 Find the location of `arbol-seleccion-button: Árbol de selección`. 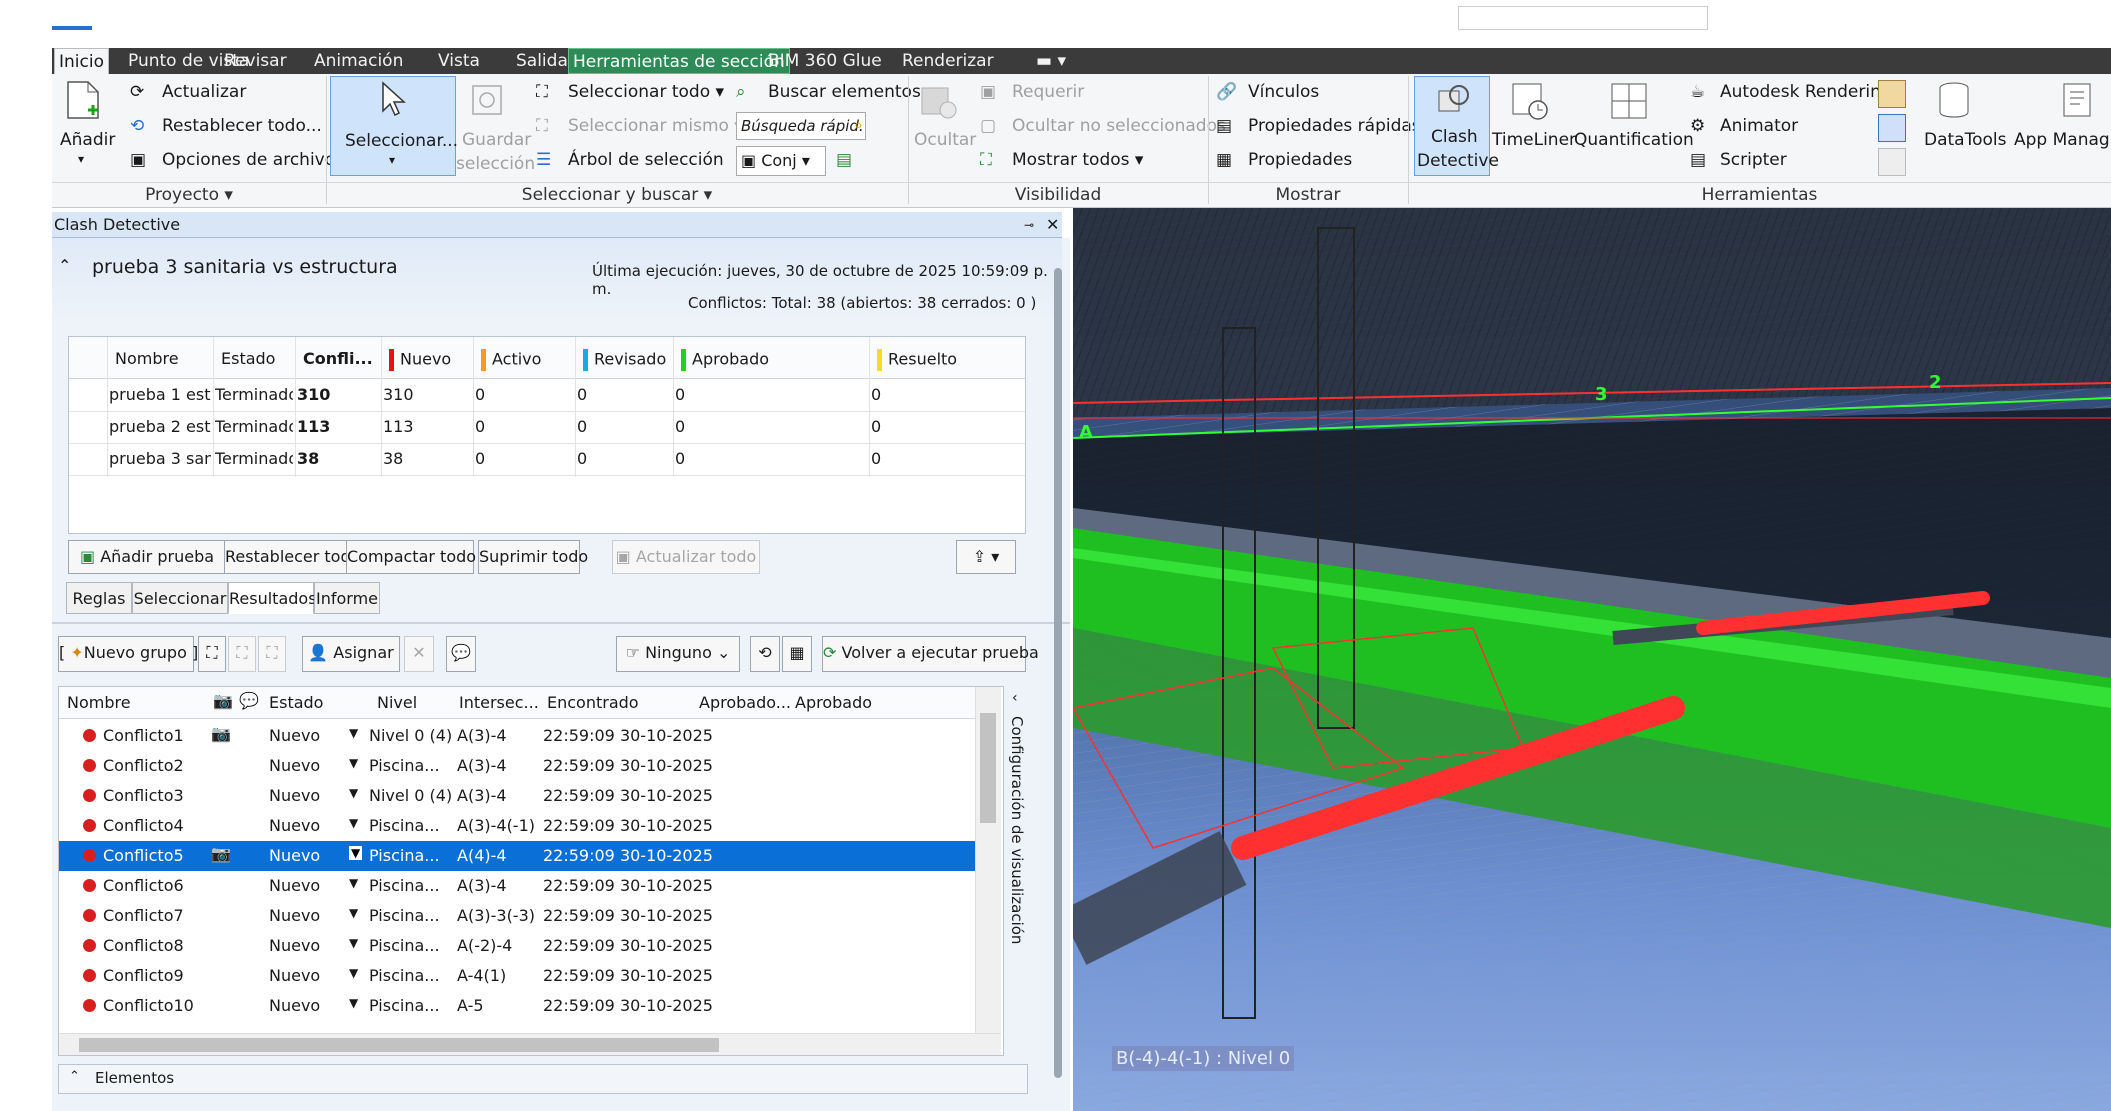

arbol-seleccion-button: Árbol de selección is located at coordinates (646, 160).